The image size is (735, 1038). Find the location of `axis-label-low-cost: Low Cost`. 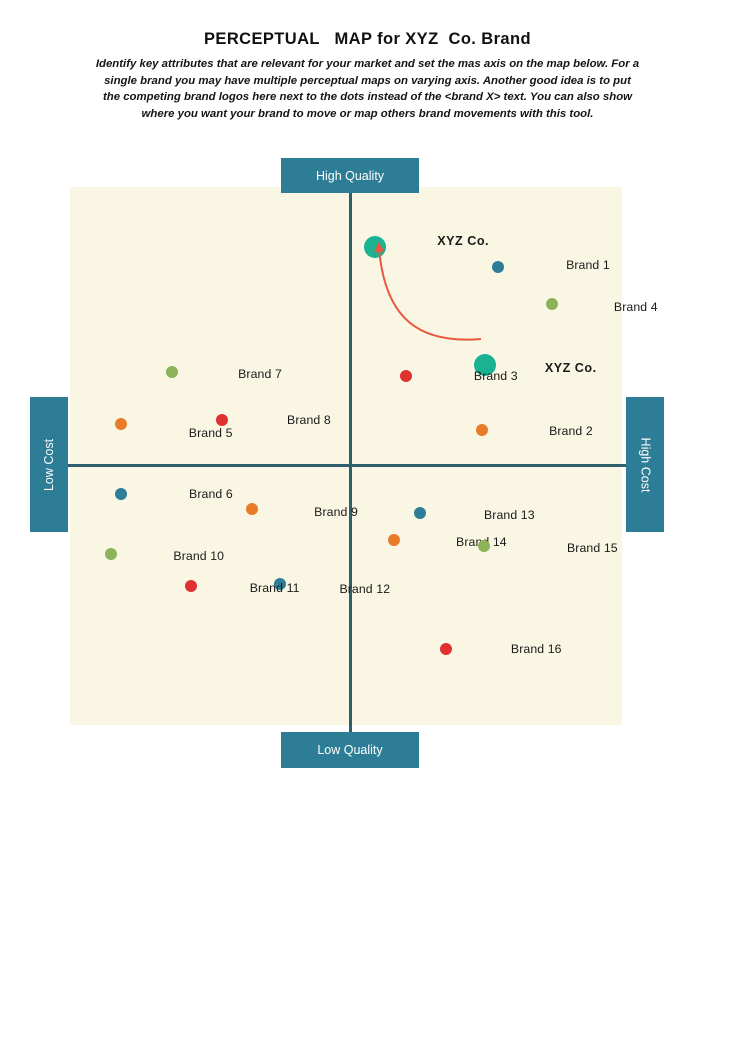

axis-label-low-cost: Low Cost is located at coordinates (49, 464).